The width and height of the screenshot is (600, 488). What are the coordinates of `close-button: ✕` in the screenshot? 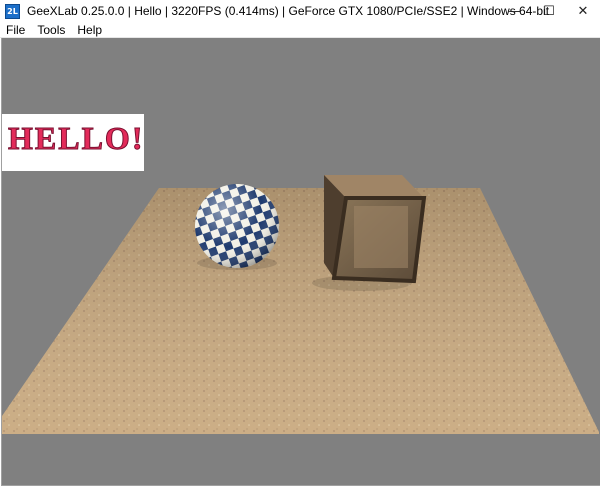 It's located at (583, 11).